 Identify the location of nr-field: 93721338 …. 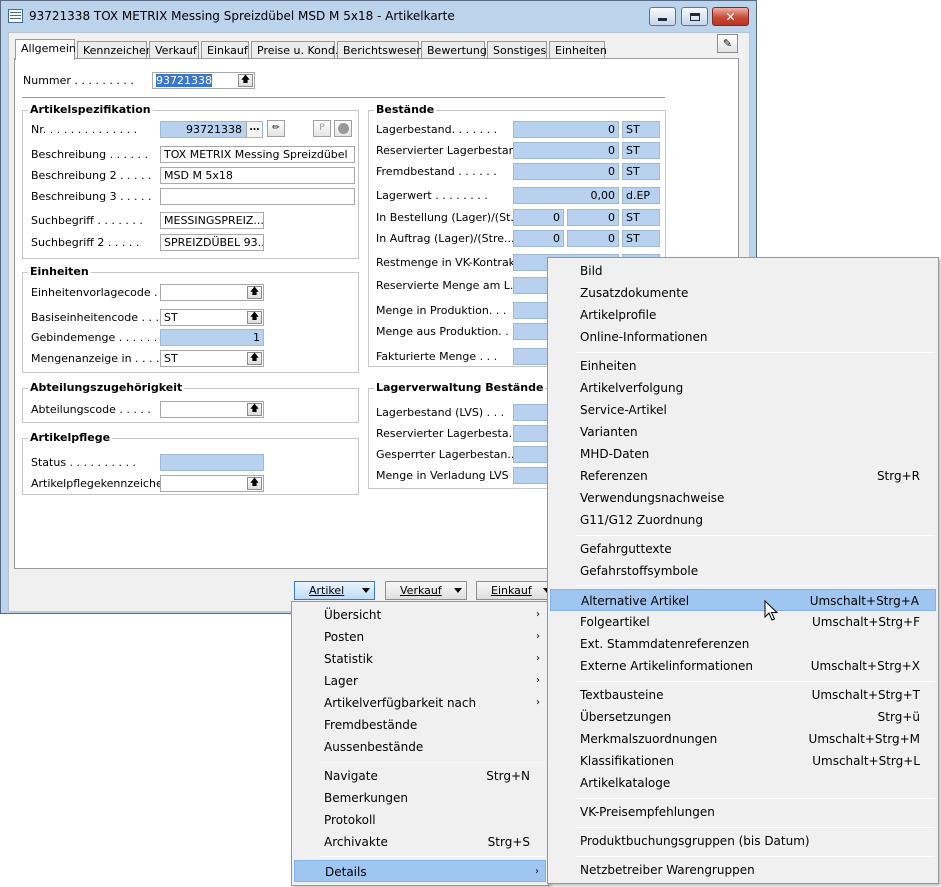
(211, 129).